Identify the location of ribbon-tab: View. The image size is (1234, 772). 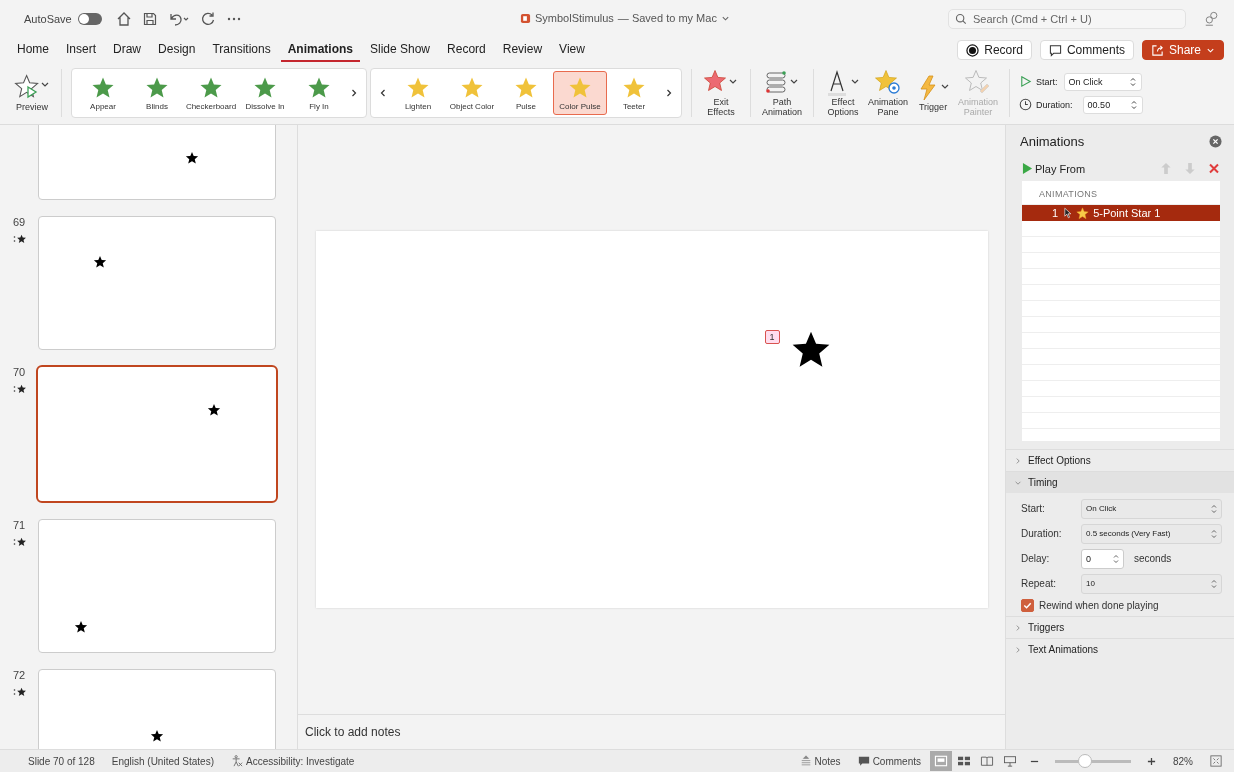
(572, 50).